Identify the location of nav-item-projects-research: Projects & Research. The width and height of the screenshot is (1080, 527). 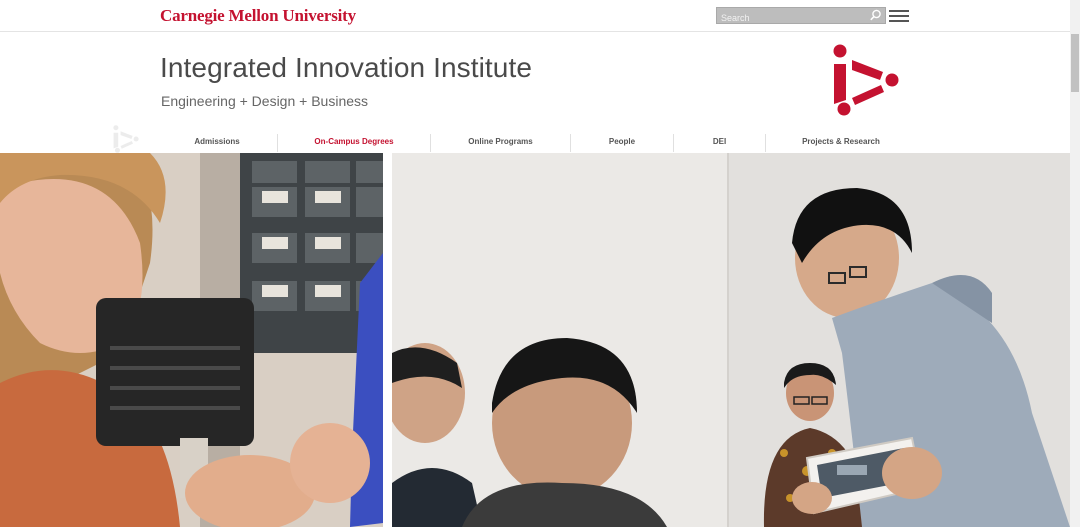
(841, 143).